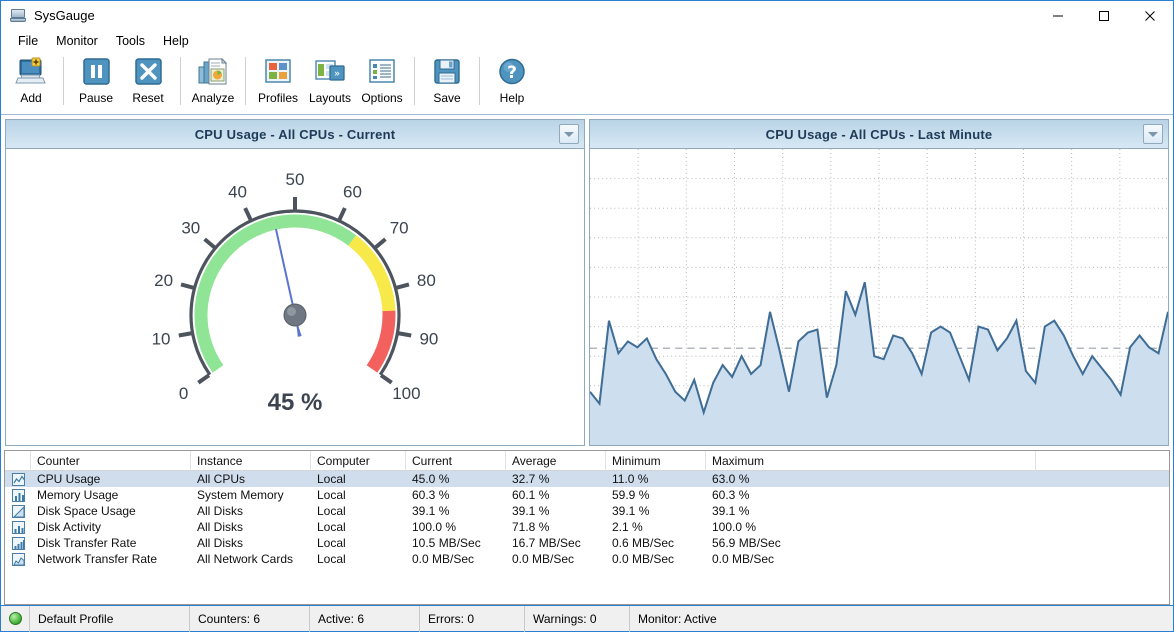 This screenshot has width=1174, height=632. What do you see at coordinates (18, 16) in the screenshot?
I see `app-gauge-icon` at bounding box center [18, 16].